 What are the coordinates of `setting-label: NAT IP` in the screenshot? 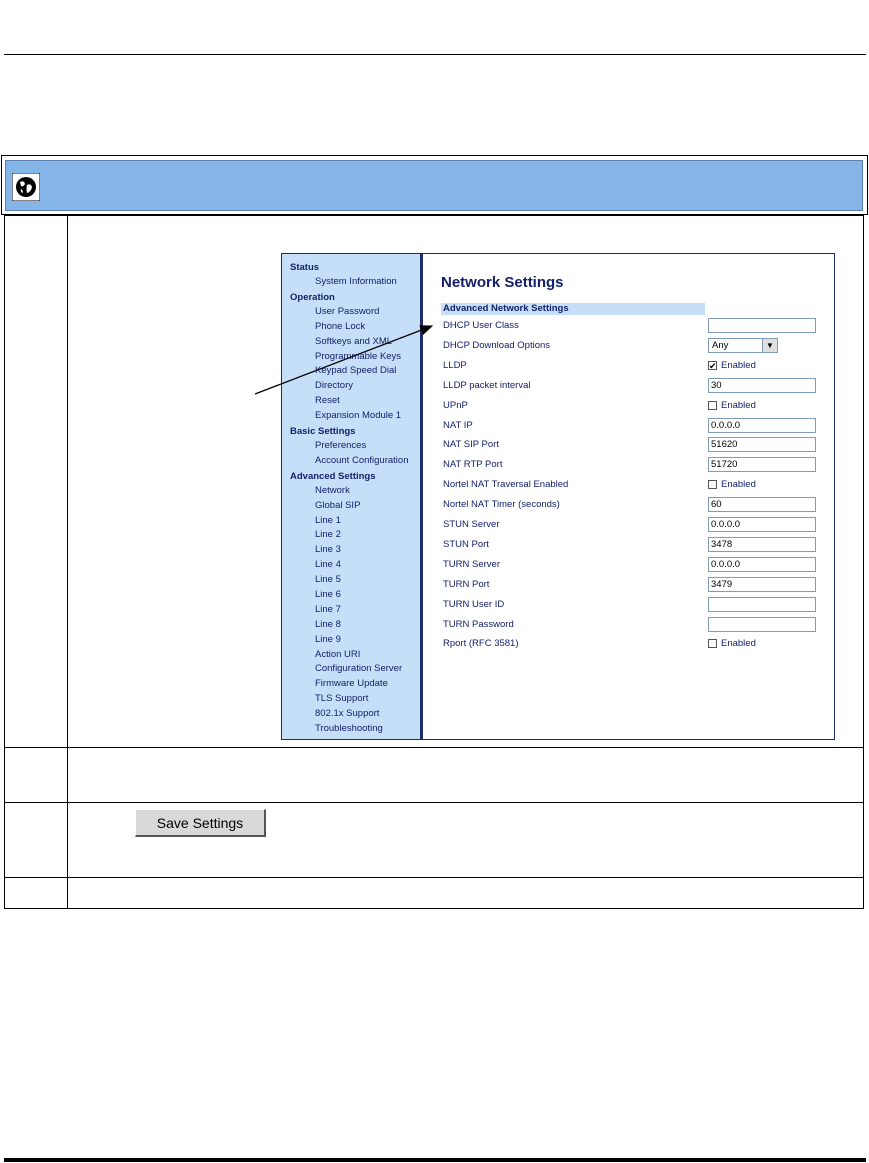 It's located at (458, 425).